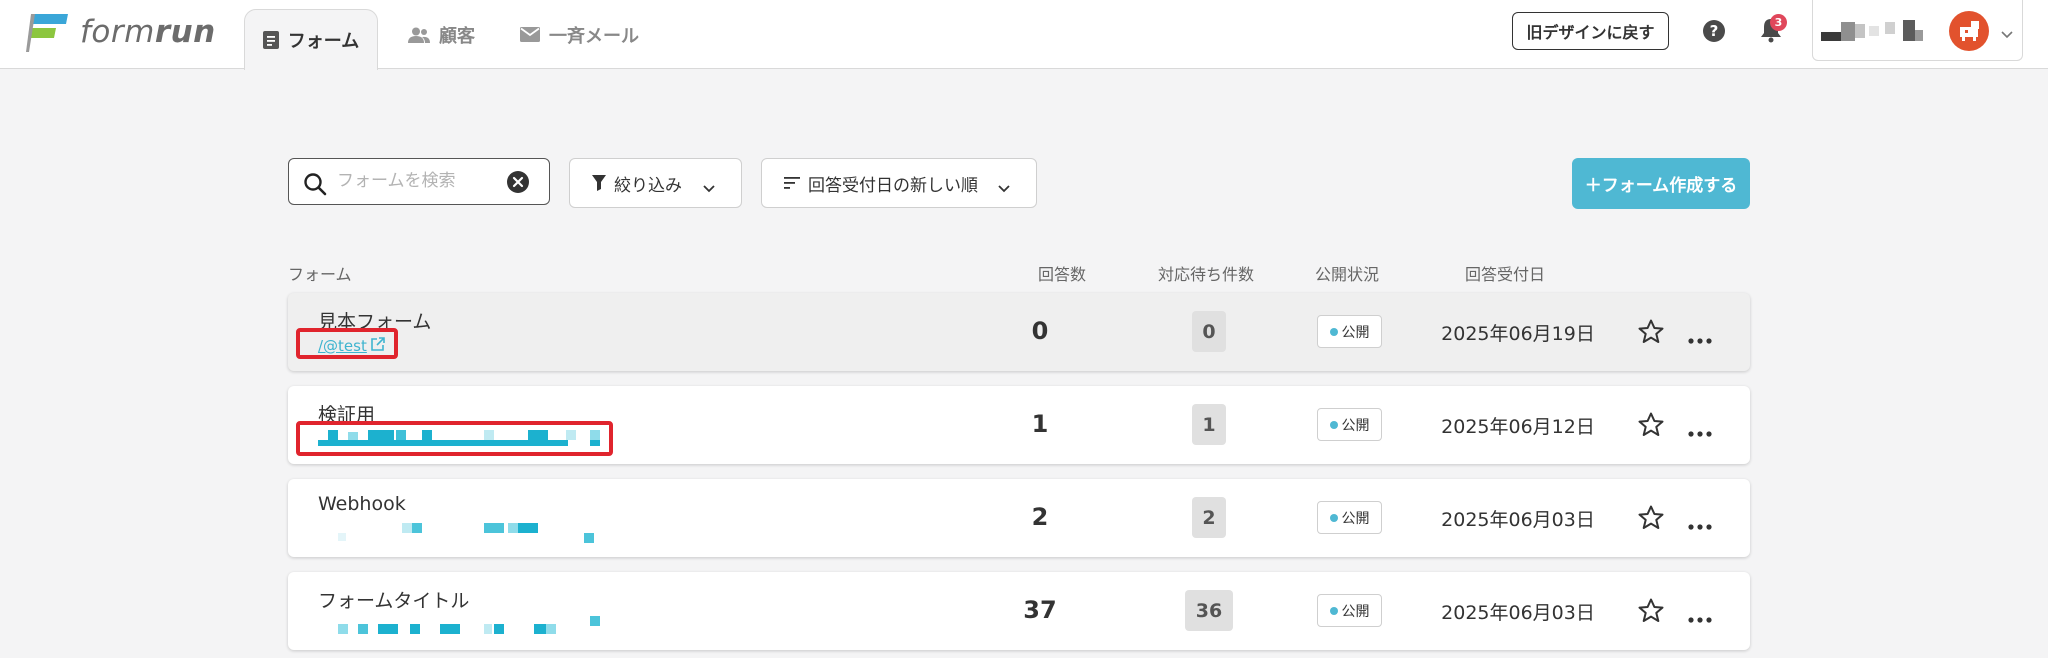 The image size is (2048, 658). I want to click on table-row: フォームタイトル 37 36 公開 2025年06月03日, so click(1019, 611).